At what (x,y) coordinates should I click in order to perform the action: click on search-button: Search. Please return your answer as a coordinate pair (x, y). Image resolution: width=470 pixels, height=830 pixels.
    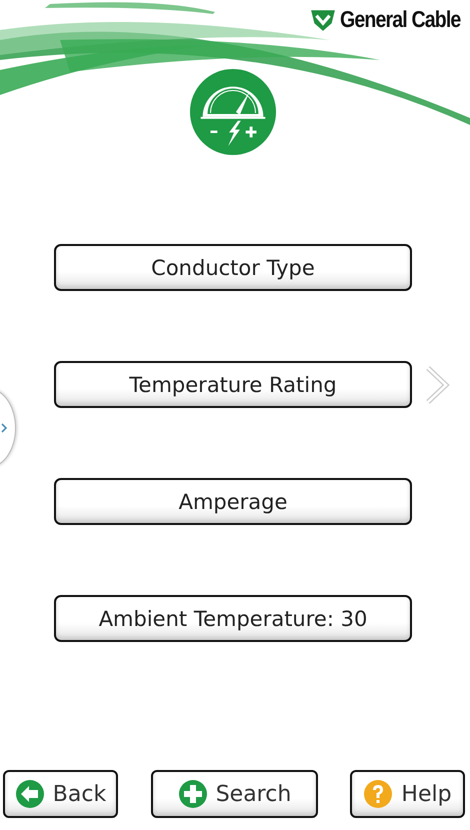
    Looking at the image, I should click on (234, 794).